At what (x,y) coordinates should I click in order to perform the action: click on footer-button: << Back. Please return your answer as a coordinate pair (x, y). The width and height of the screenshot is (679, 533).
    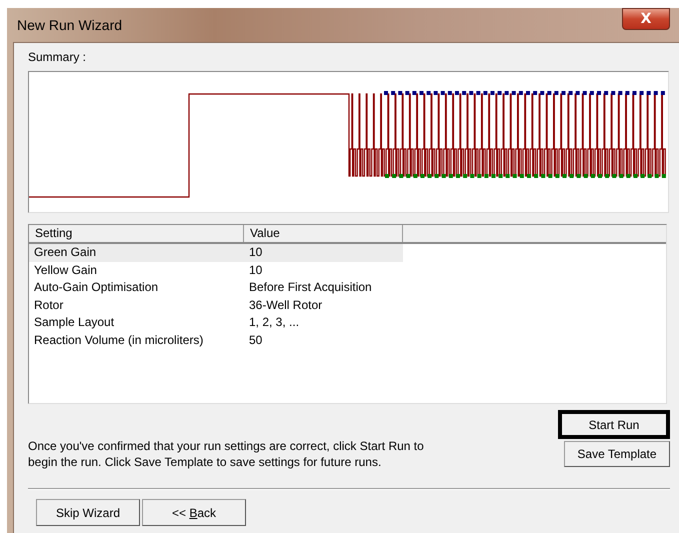
    Looking at the image, I should click on (194, 512).